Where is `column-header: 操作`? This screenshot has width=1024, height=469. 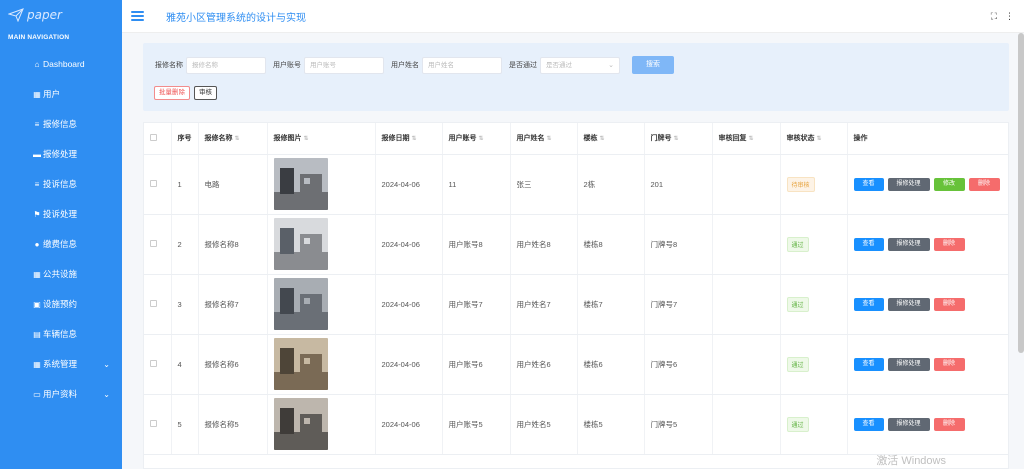
column-header: 操作 is located at coordinates (927, 139).